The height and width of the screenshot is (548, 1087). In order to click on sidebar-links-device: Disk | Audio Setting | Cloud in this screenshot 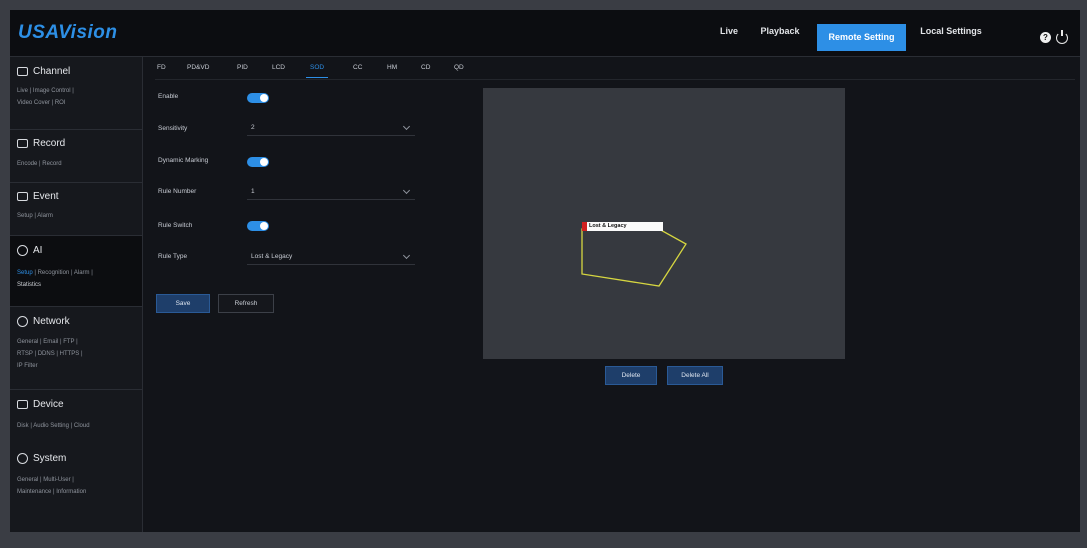, I will do `click(53, 426)`.